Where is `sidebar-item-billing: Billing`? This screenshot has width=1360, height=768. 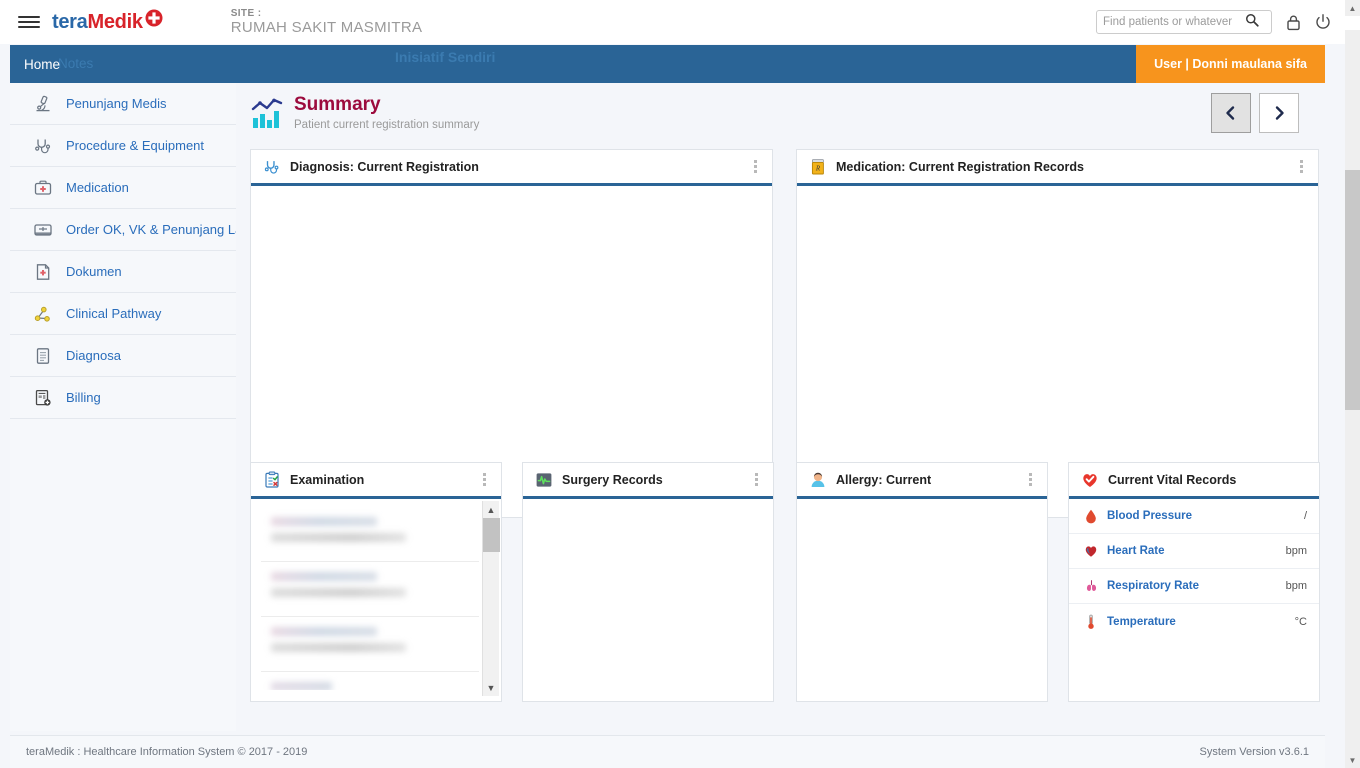 sidebar-item-billing: Billing is located at coordinates (123, 398).